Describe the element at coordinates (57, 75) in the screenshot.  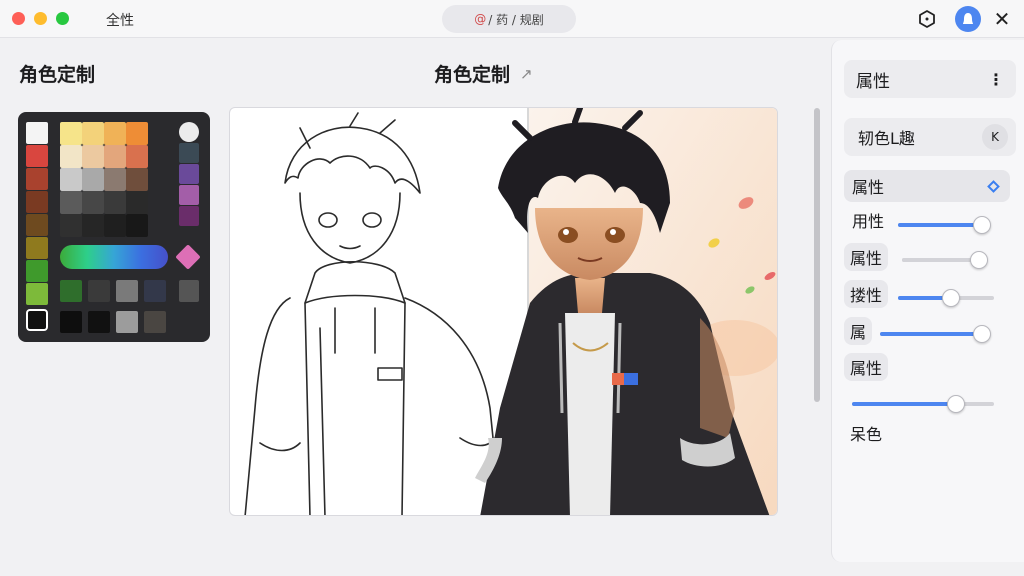
I see `left-heading: 角色定制` at that location.